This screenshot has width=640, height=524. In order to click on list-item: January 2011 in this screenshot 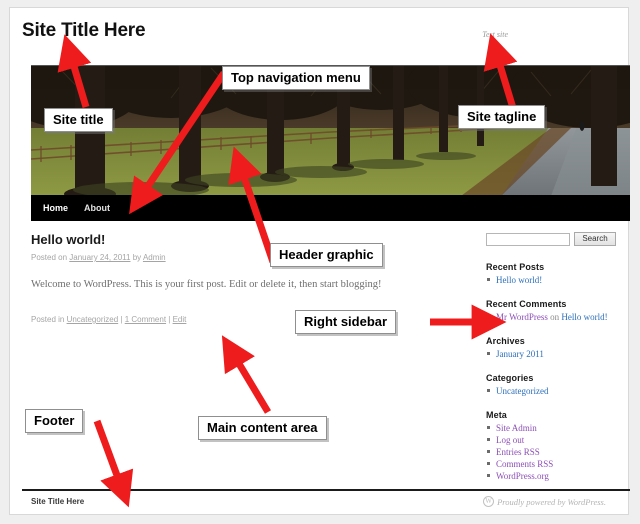, I will do `click(558, 354)`.